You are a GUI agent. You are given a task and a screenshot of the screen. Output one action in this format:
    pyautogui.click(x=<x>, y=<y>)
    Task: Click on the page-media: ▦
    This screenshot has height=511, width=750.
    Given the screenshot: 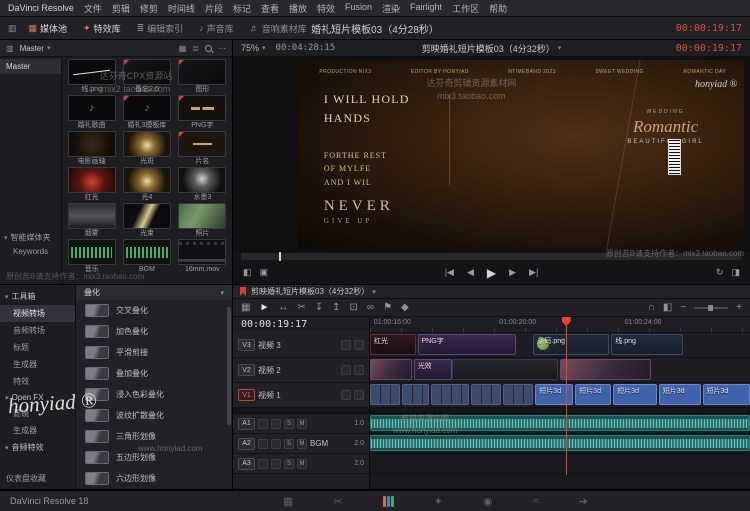 What is the action you would take?
    pyautogui.click(x=288, y=501)
    